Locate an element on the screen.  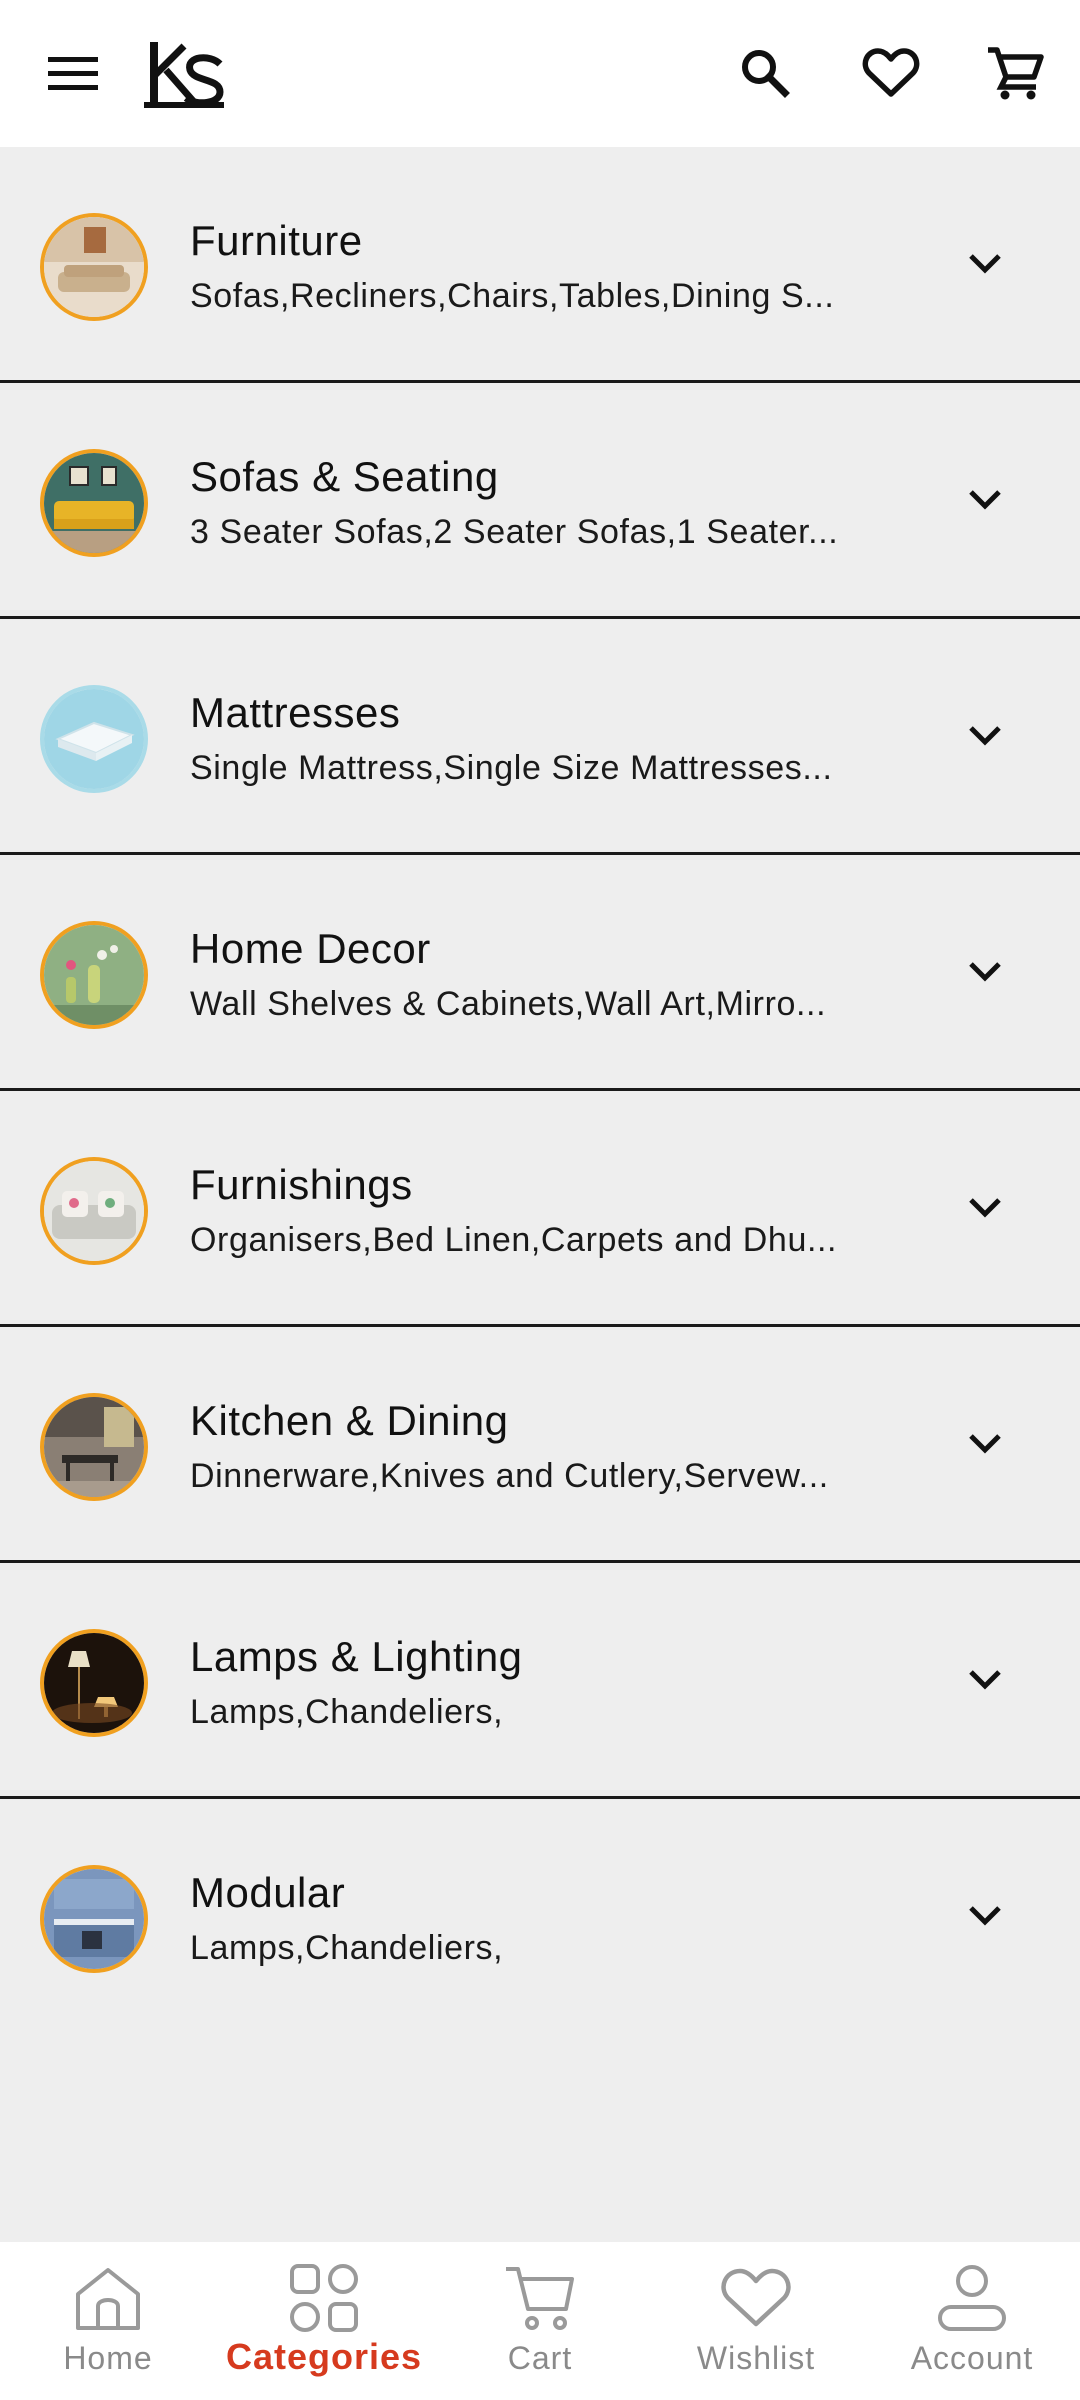
home-icon is located at coordinates (108, 2298).